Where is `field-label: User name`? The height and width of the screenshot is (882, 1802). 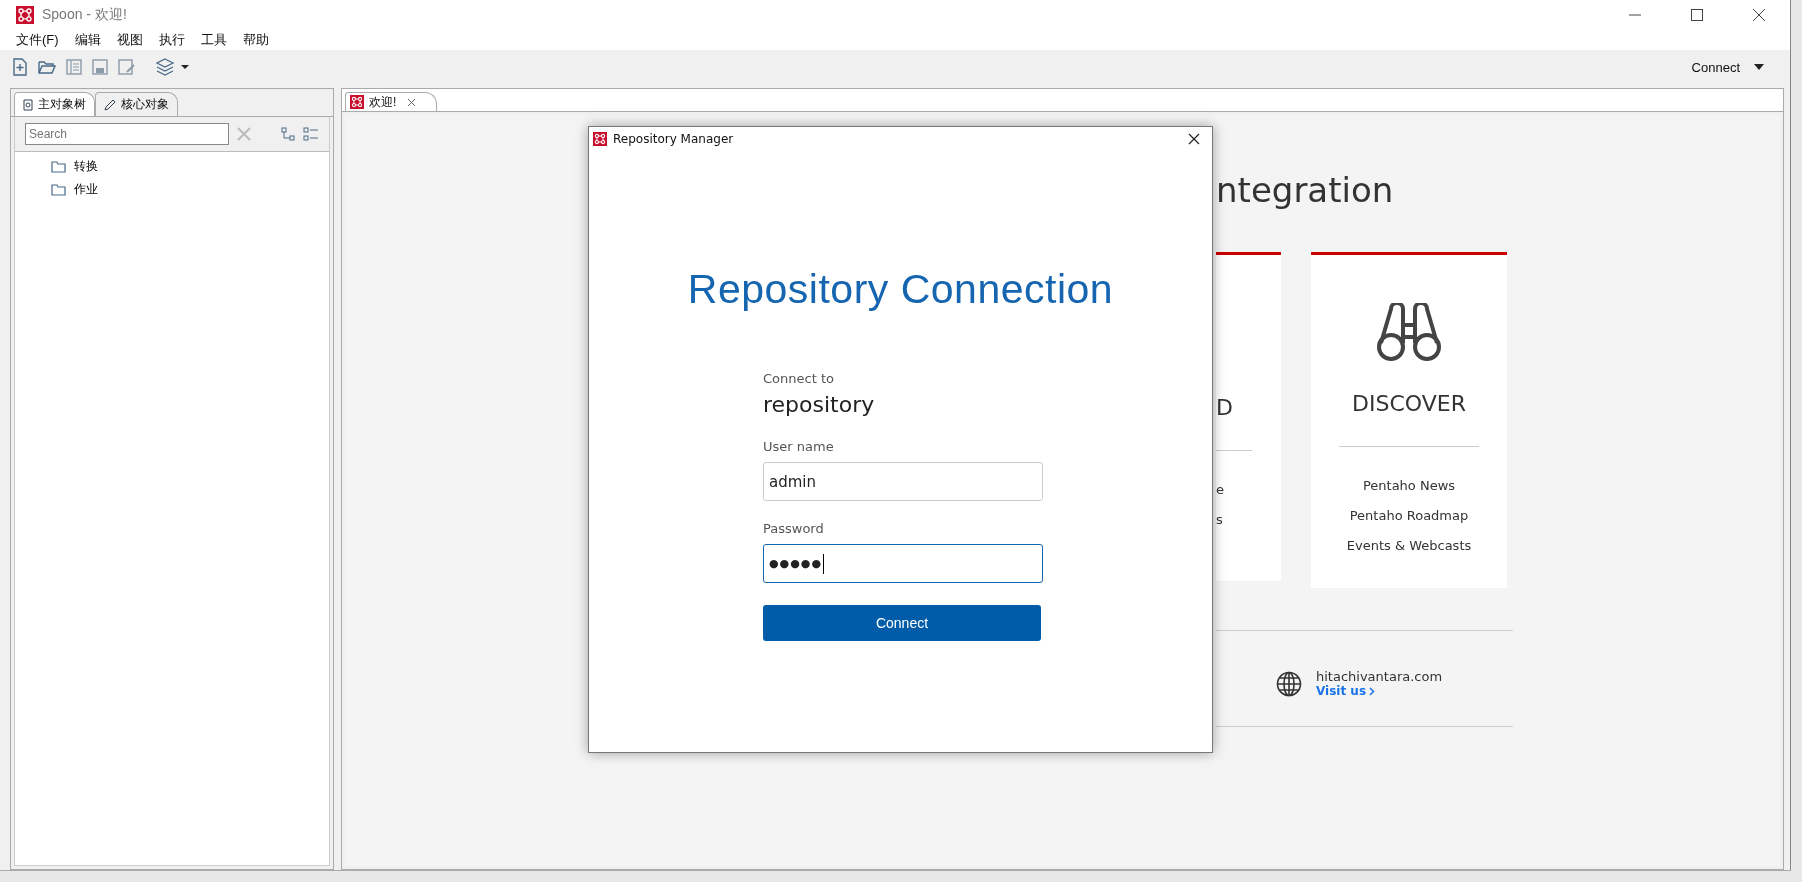
field-label: User name is located at coordinates (799, 446).